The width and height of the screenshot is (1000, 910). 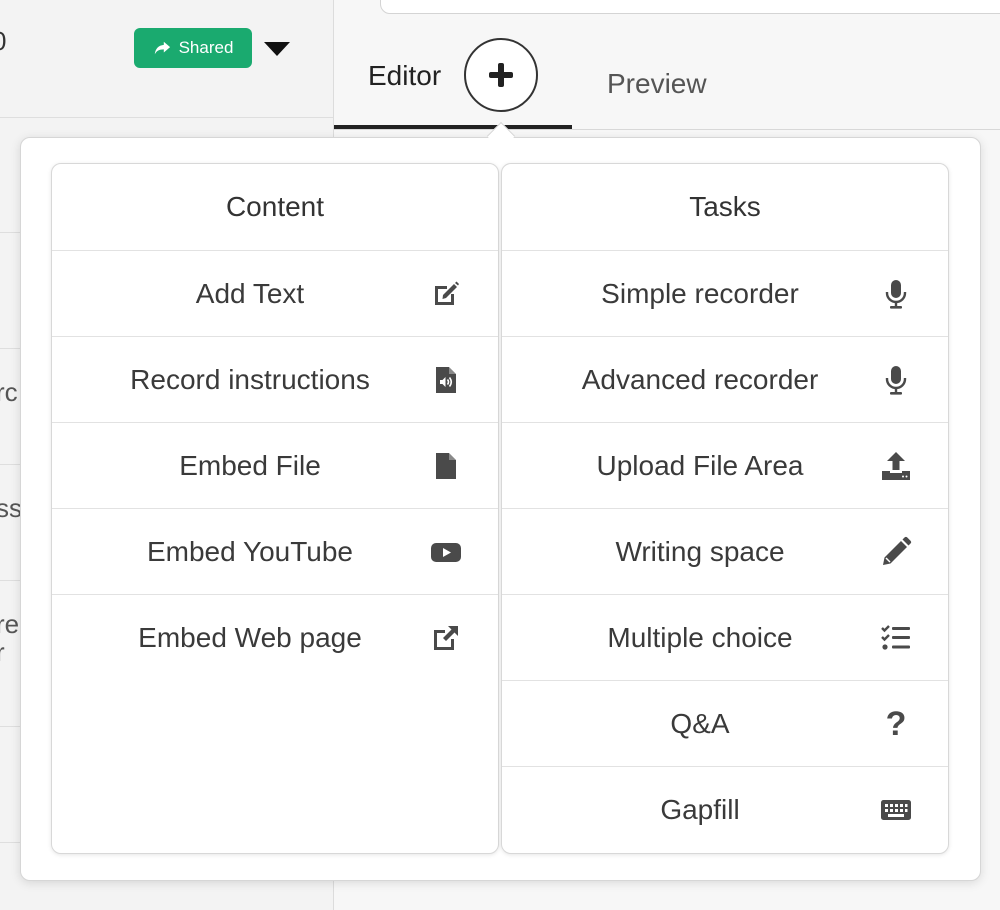 I want to click on row-text-fragment: ss, so click(x=11, y=508).